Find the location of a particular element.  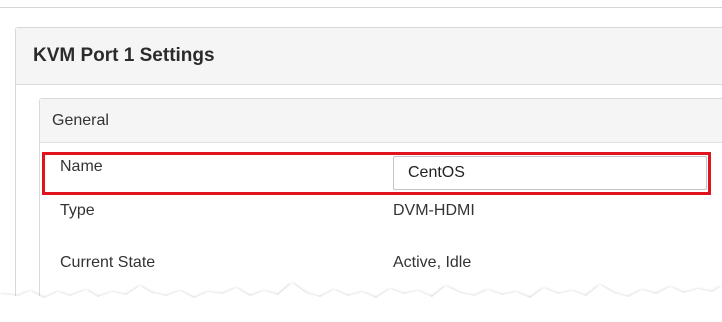

name-input is located at coordinates (550, 173).